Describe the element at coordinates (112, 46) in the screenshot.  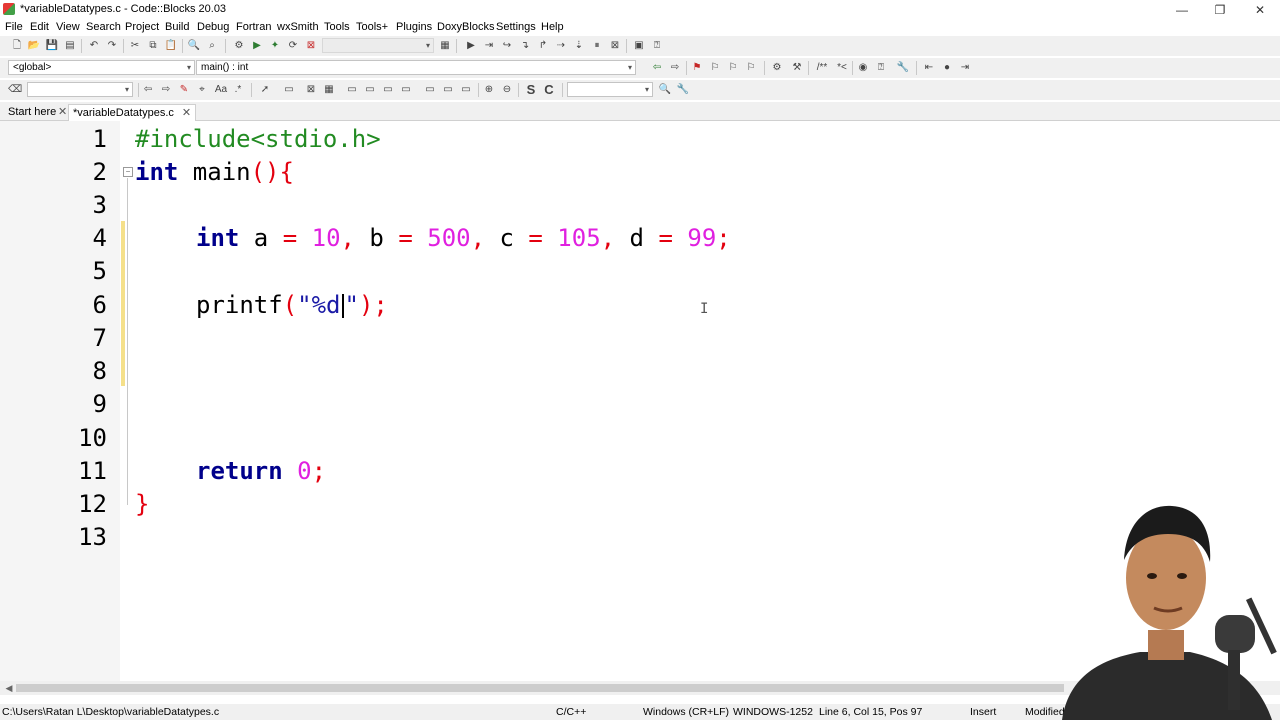
I see `redo-icon: ↷` at that location.